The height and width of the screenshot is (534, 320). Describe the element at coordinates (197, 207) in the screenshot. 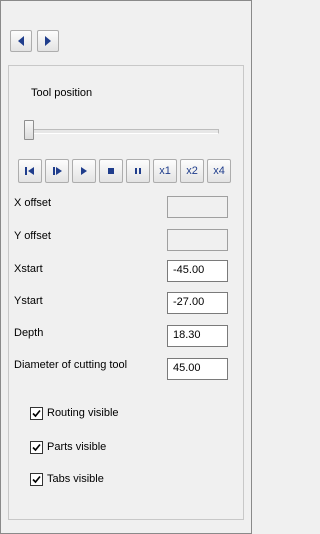

I see `x-offset-field` at that location.